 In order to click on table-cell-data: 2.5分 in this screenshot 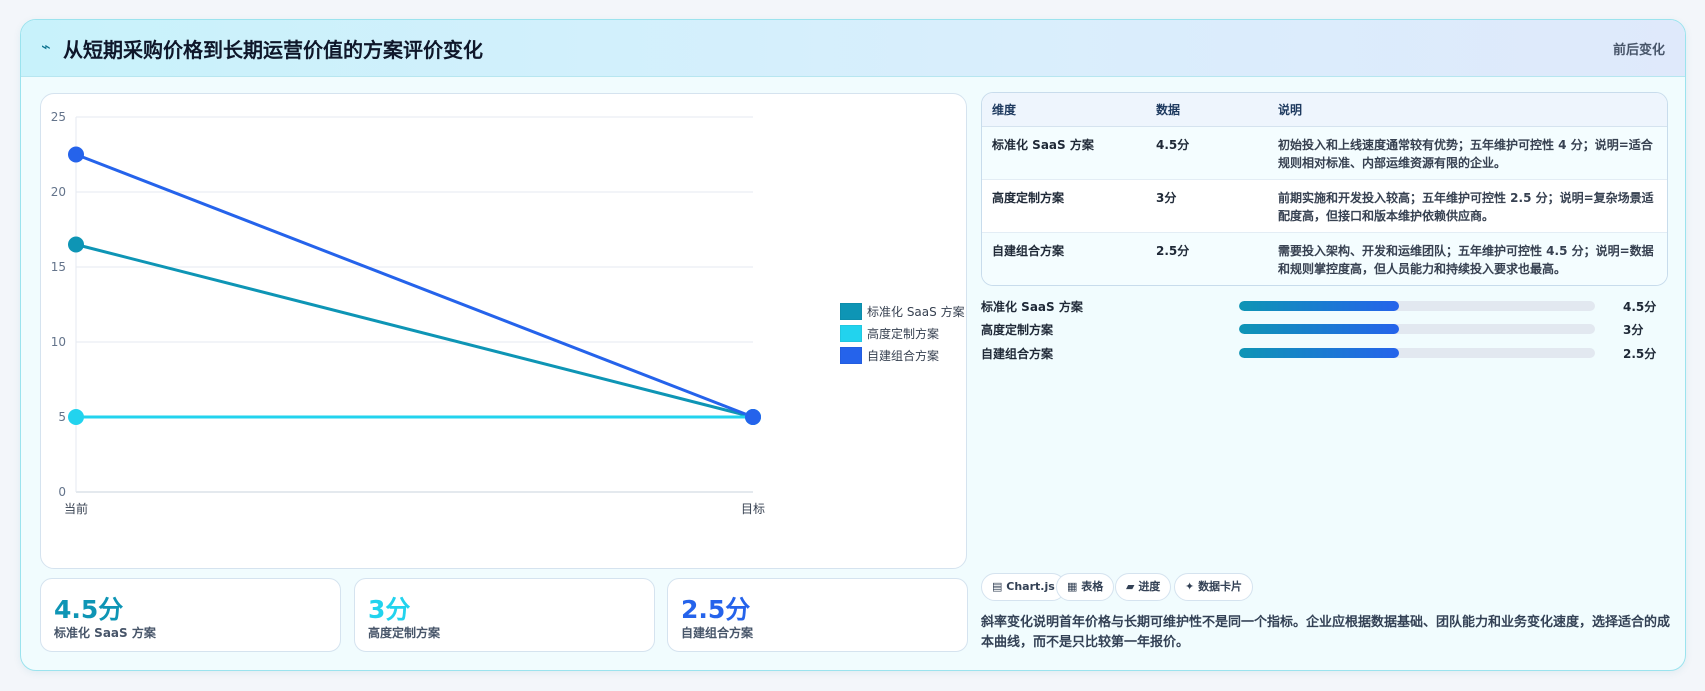, I will do `click(1207, 258)`.